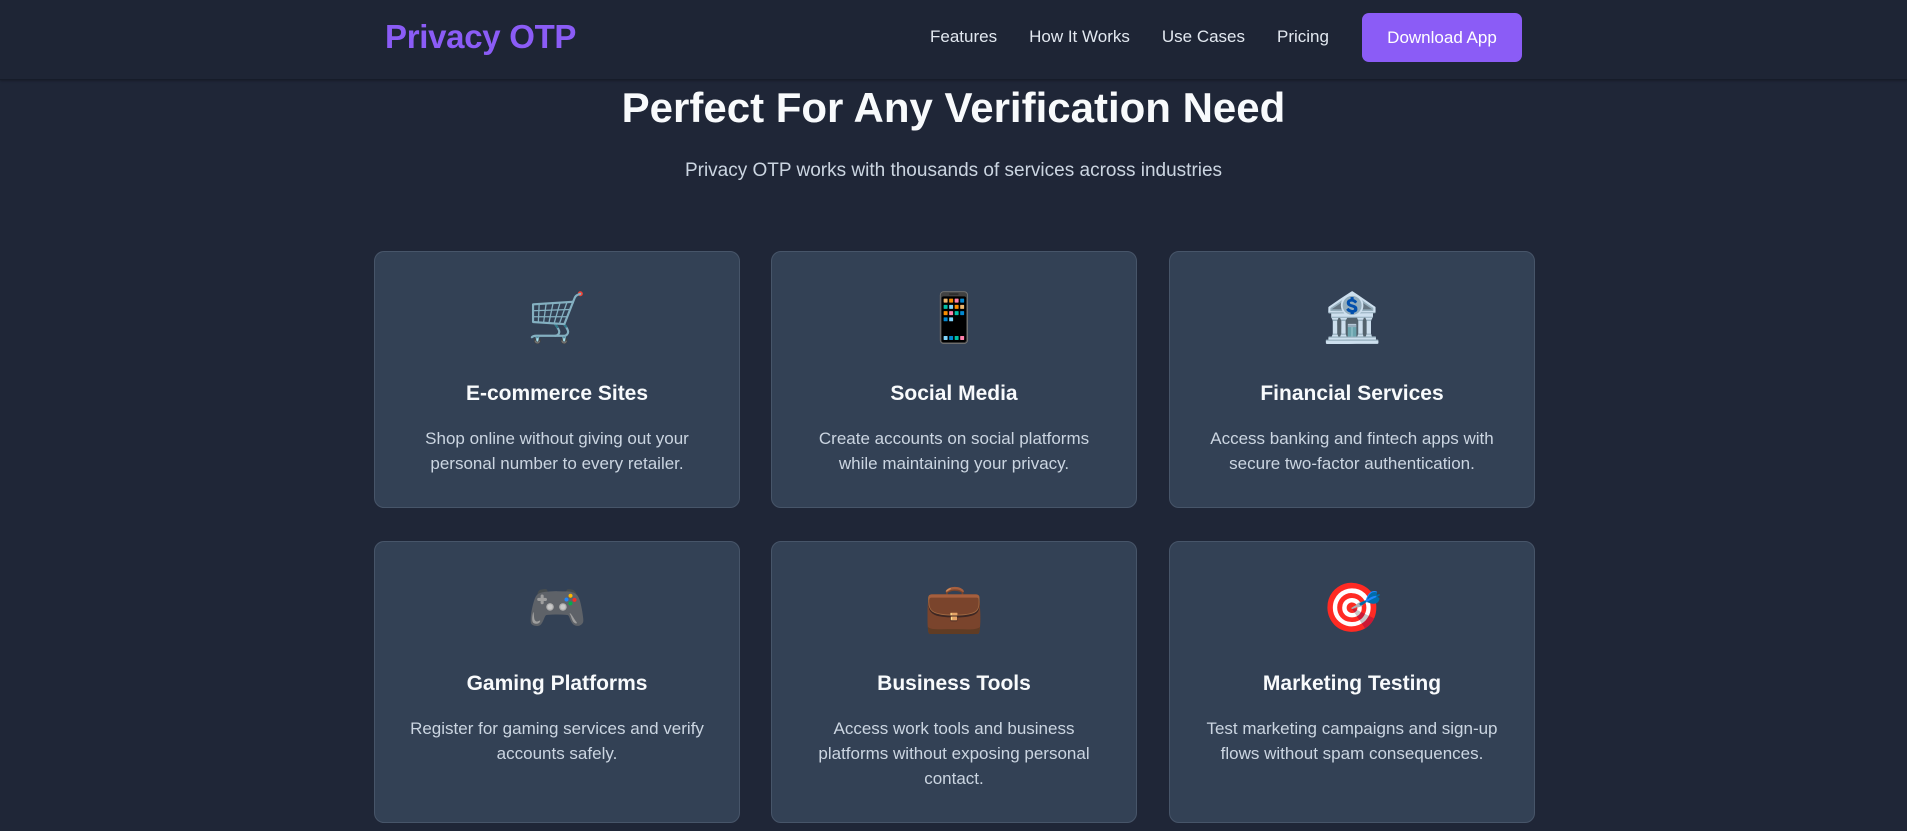 The image size is (1907, 831). Describe the element at coordinates (1442, 37) in the screenshot. I see `download-app-button: Download App` at that location.